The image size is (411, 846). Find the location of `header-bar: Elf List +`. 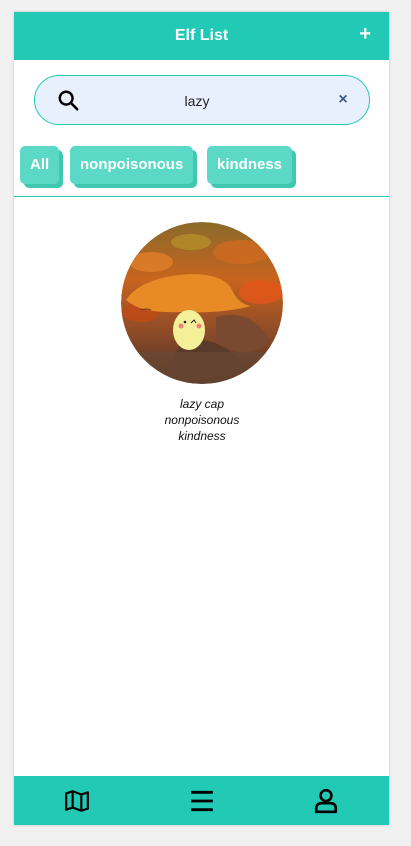

header-bar: Elf List + is located at coordinates (201, 36).